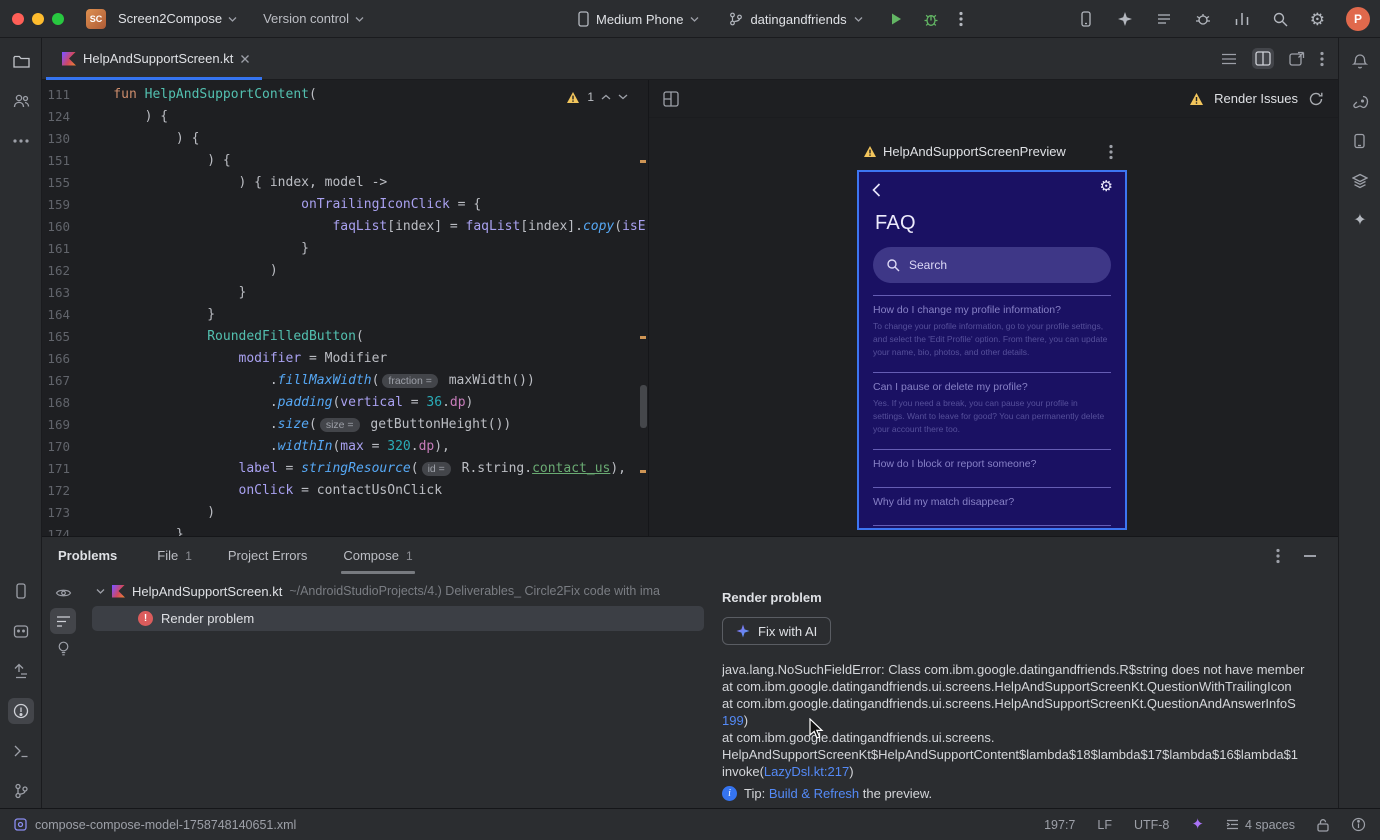 The image size is (1380, 840). What do you see at coordinates (896, 19) in the screenshot?
I see `run-button` at bounding box center [896, 19].